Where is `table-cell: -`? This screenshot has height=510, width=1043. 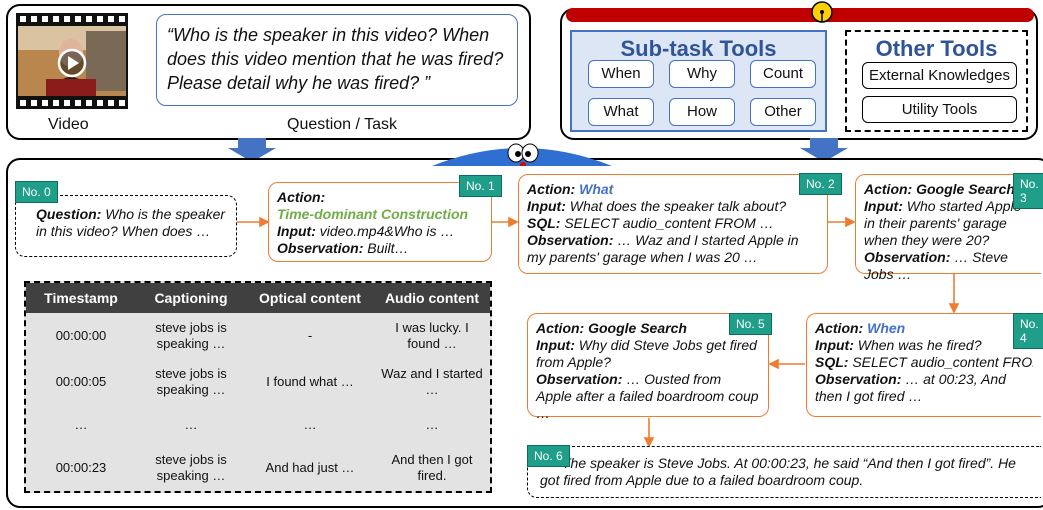 table-cell: - is located at coordinates (310, 335).